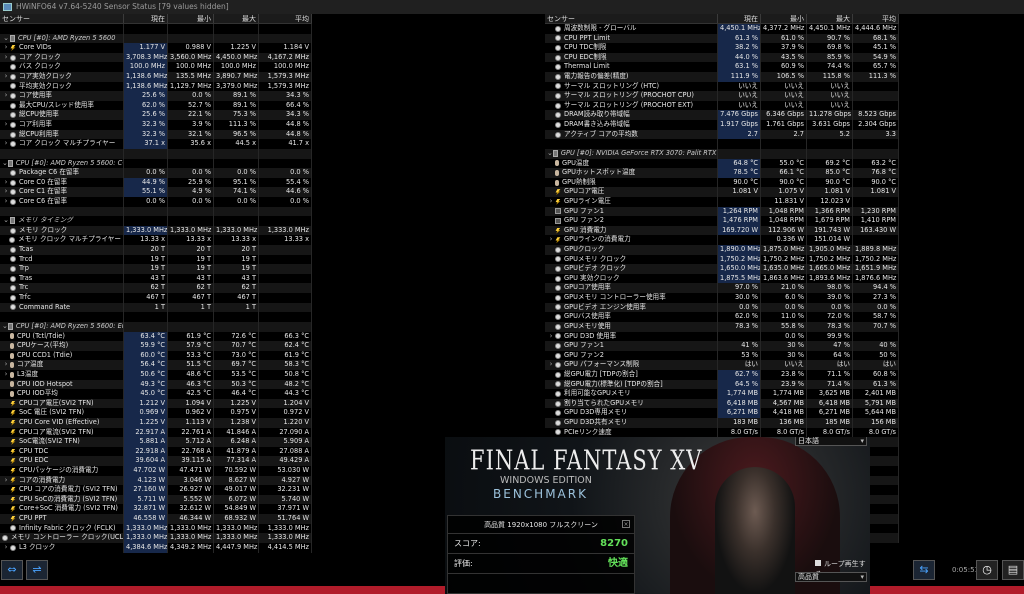  What do you see at coordinates (739, 18) in the screenshot?
I see `col-current: 現在` at bounding box center [739, 18].